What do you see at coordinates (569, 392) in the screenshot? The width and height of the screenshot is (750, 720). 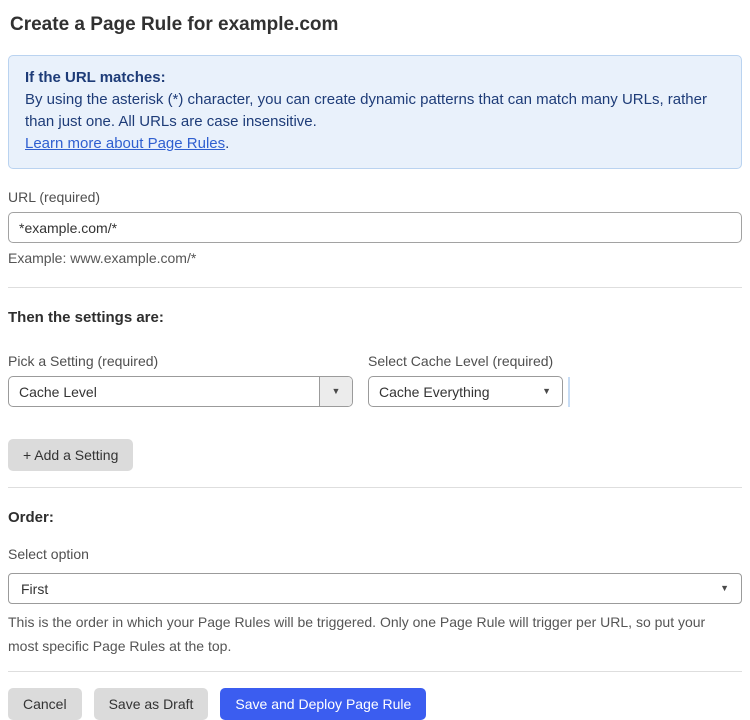 I see `focus-cursor-divider` at bounding box center [569, 392].